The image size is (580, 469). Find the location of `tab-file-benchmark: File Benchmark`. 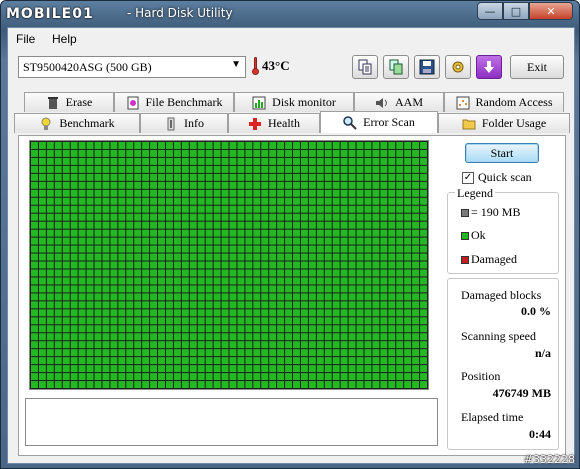

tab-file-benchmark: File Benchmark is located at coordinates (174, 102).